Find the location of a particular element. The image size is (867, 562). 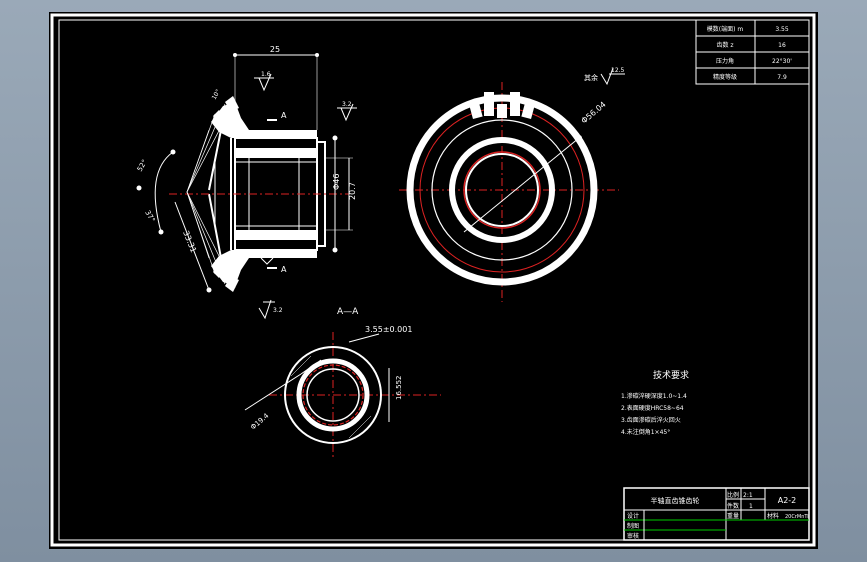

title-review-label: 审核 is located at coordinates (633, 536).